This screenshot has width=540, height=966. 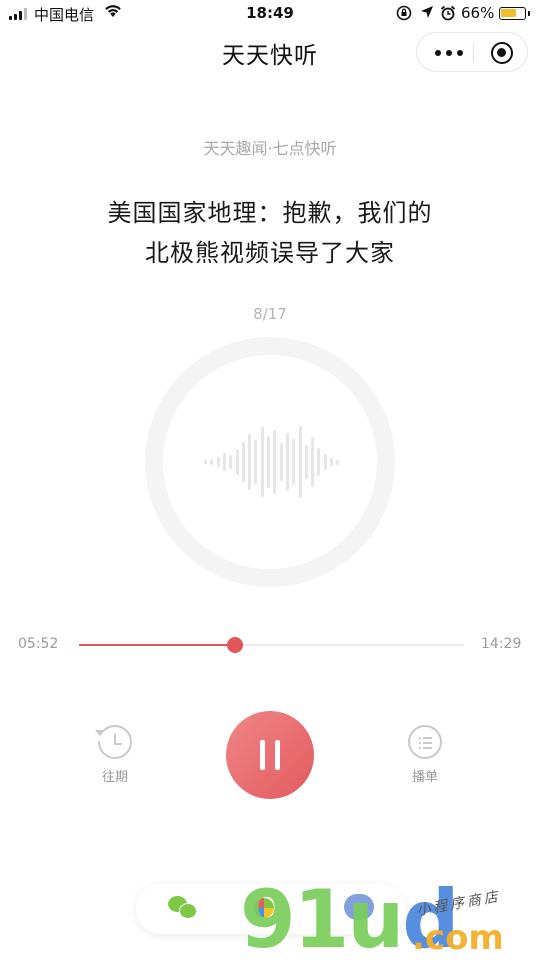 I want to click on close-miniprogram-icon, so click(x=502, y=53).